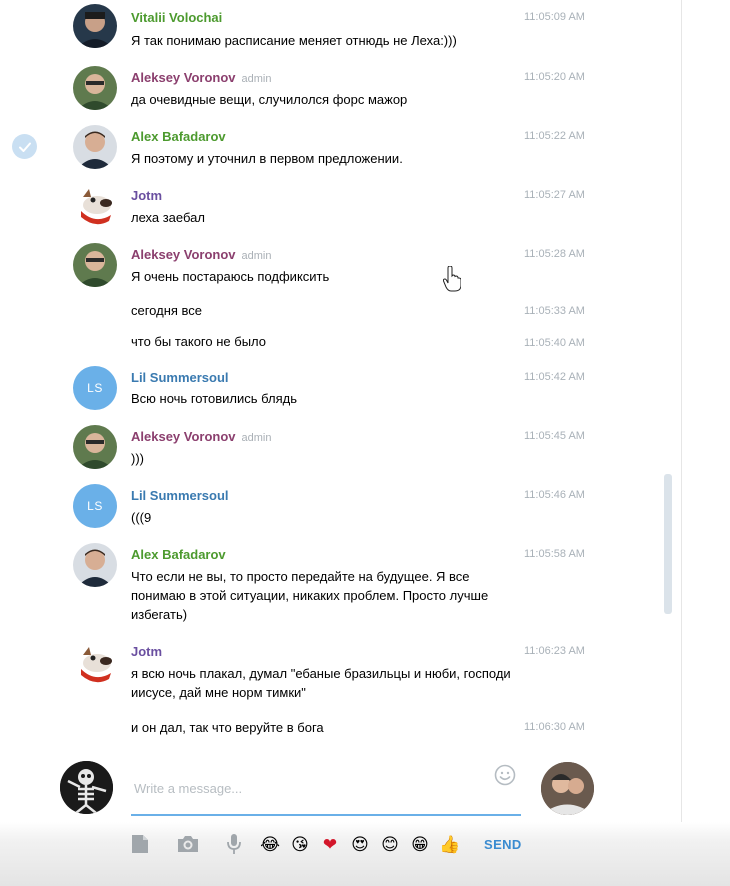 This screenshot has width=730, height=886. Describe the element at coordinates (554, 377) in the screenshot. I see `message-time: 11:05:42 AM` at that location.